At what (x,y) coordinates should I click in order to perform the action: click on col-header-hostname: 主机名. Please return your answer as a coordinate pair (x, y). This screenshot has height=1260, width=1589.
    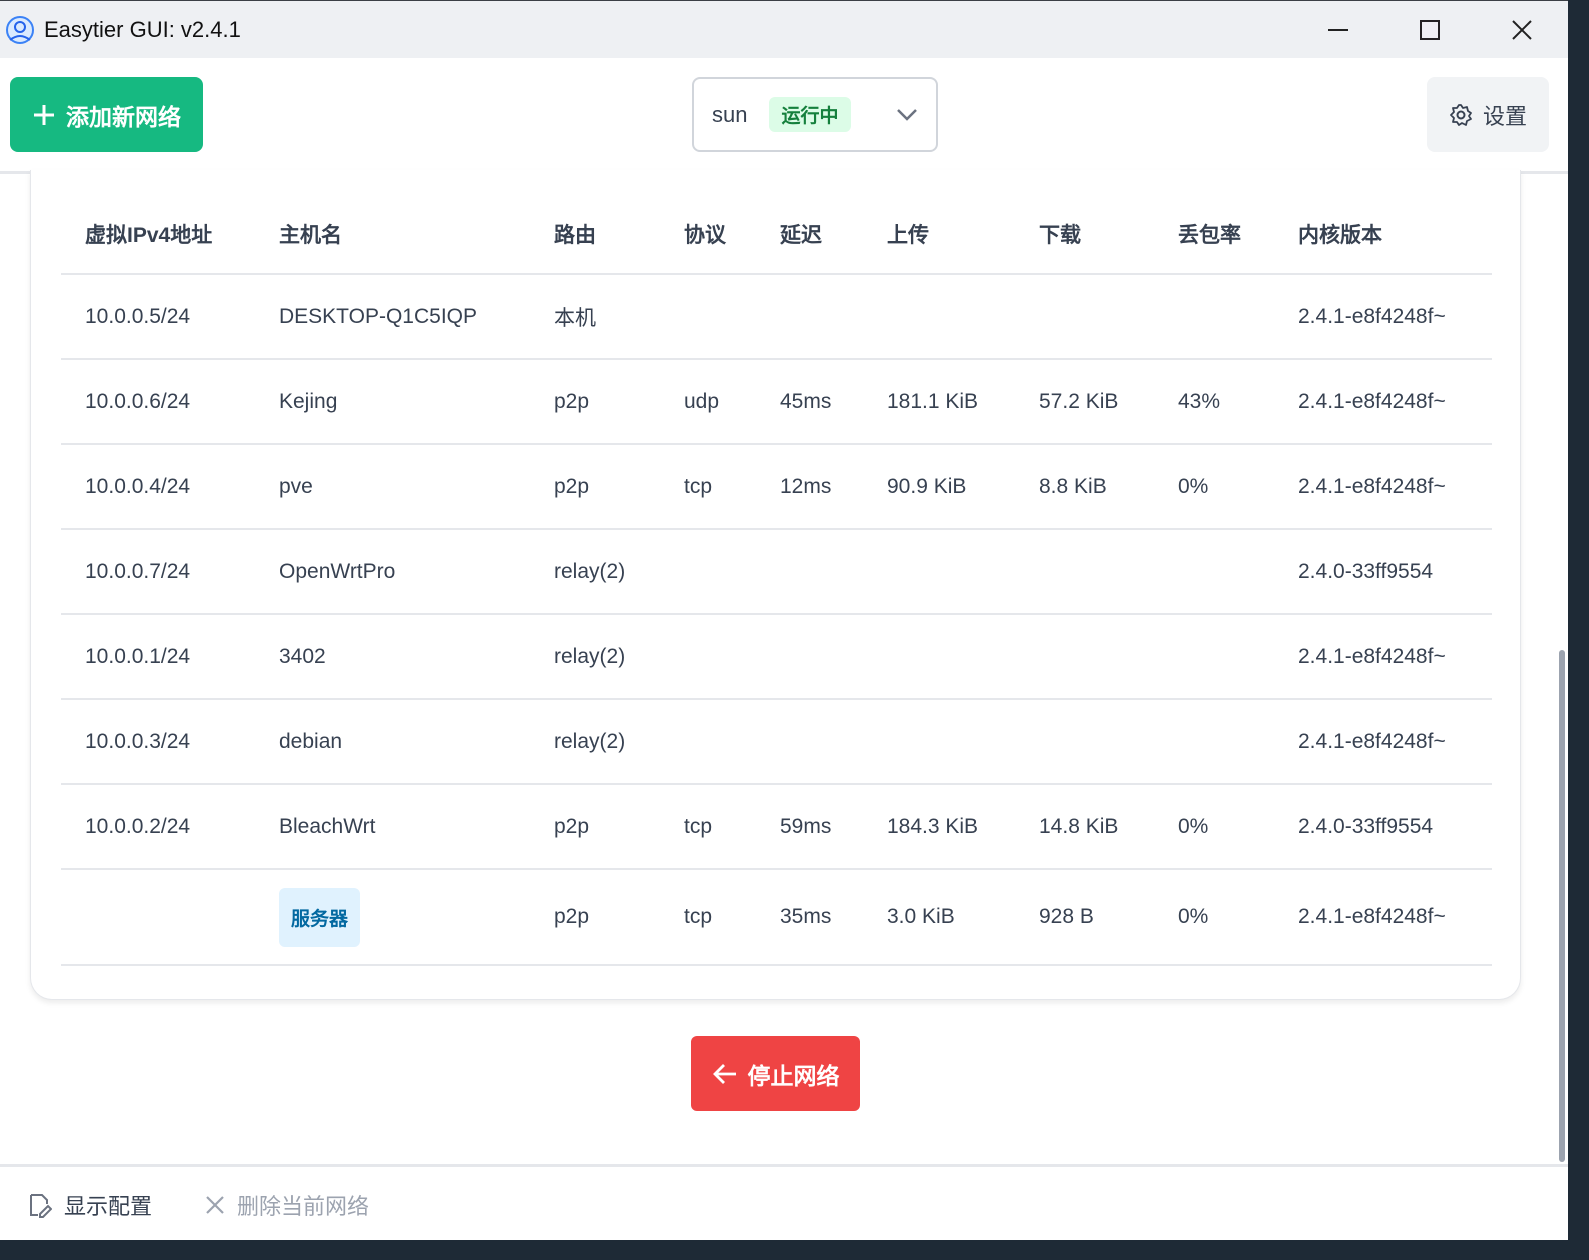
    Looking at the image, I should click on (392, 235).